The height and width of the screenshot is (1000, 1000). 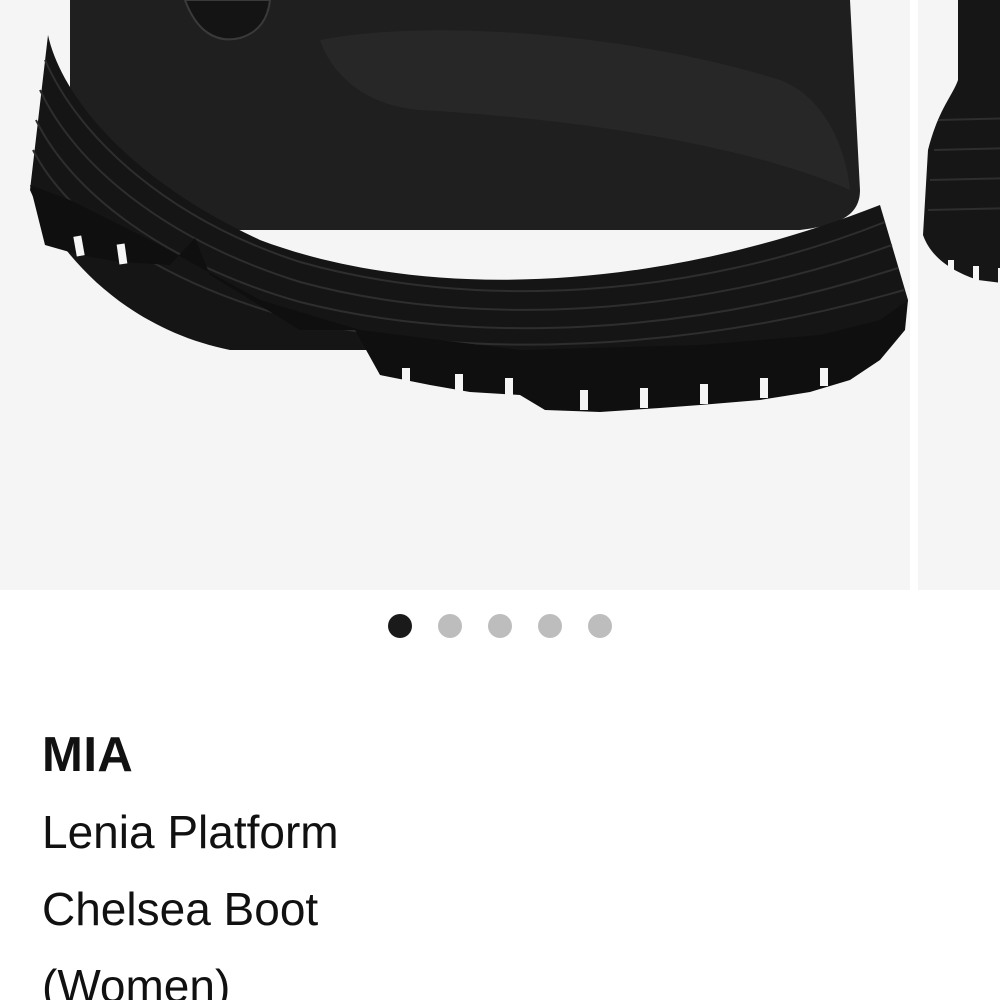 I want to click on product-brand-link: MIA, so click(x=492, y=755).